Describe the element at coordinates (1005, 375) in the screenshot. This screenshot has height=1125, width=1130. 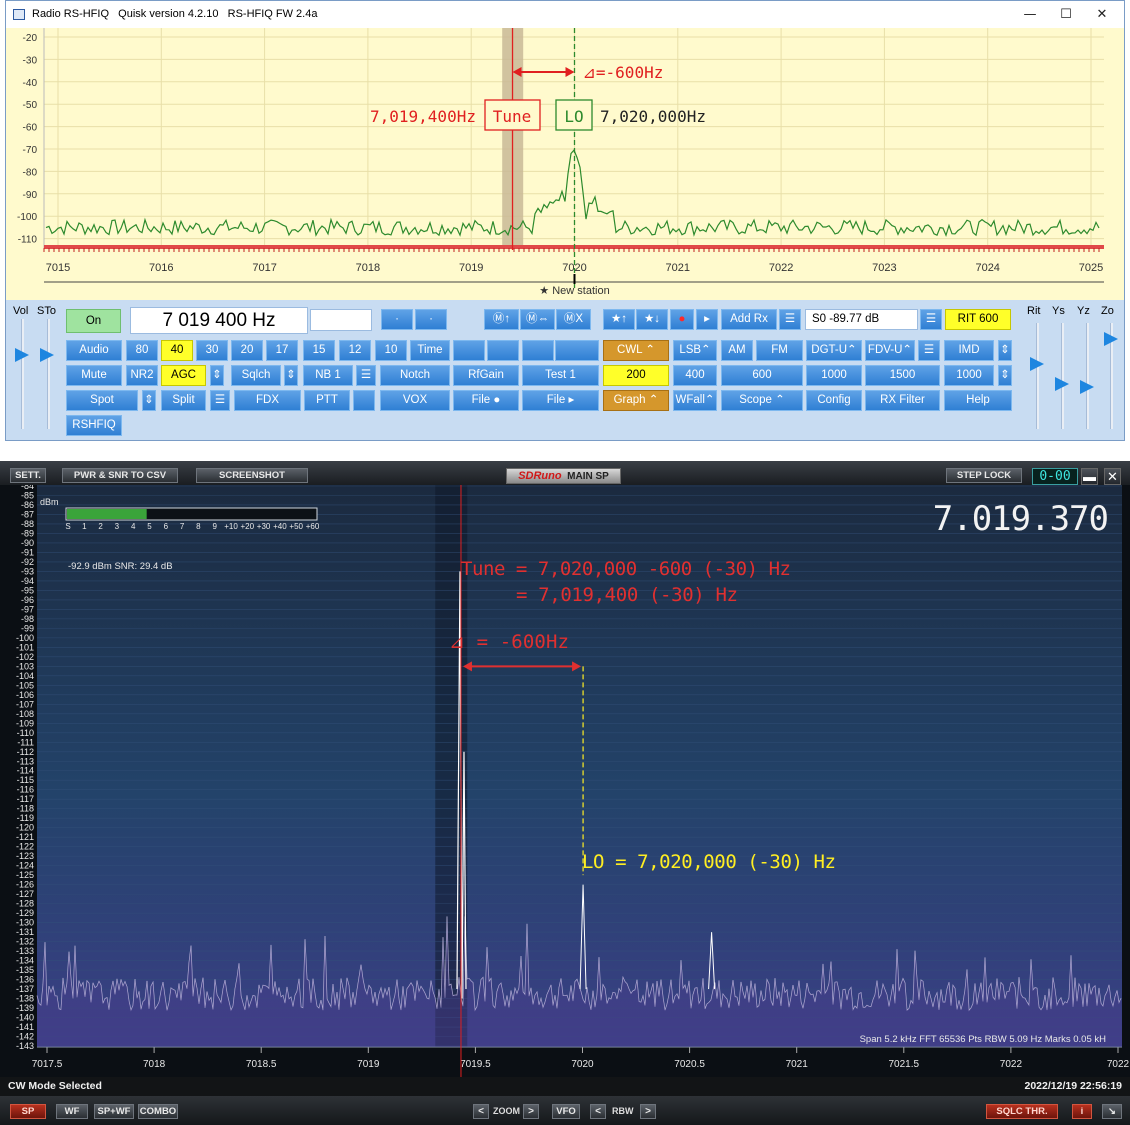
I see `filter-spin-icon: ⇕` at that location.